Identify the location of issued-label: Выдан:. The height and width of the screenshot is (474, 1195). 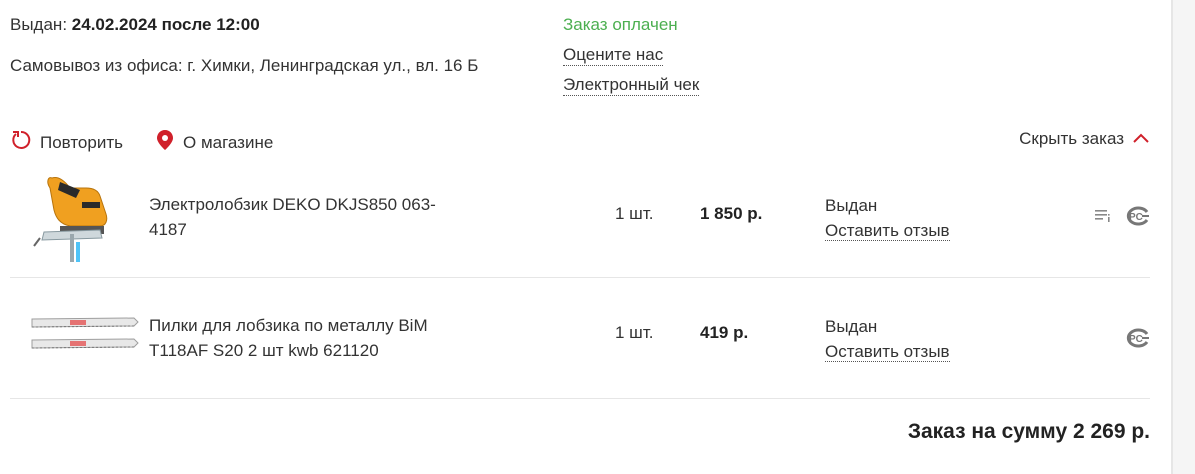
(39, 24).